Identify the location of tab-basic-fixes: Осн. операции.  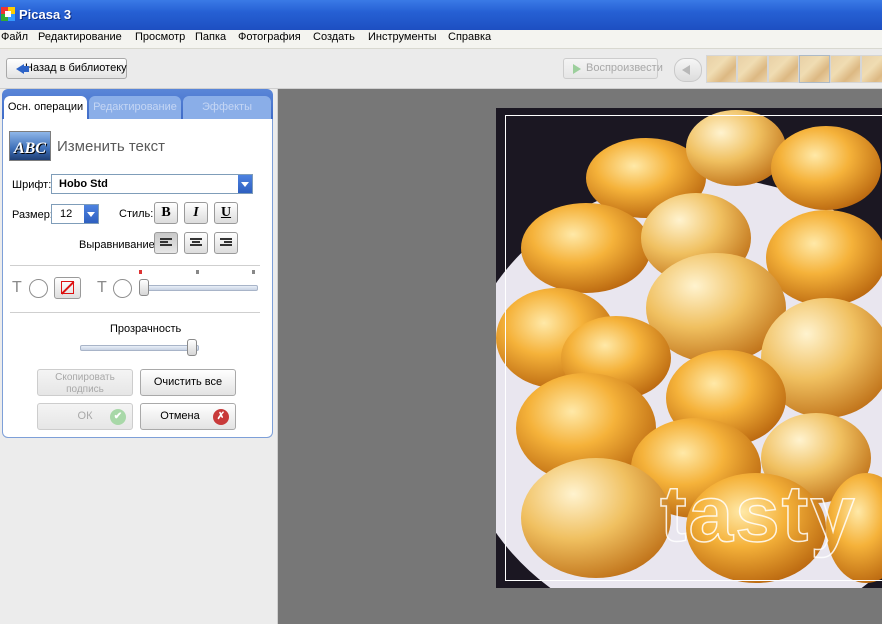
(45, 107).